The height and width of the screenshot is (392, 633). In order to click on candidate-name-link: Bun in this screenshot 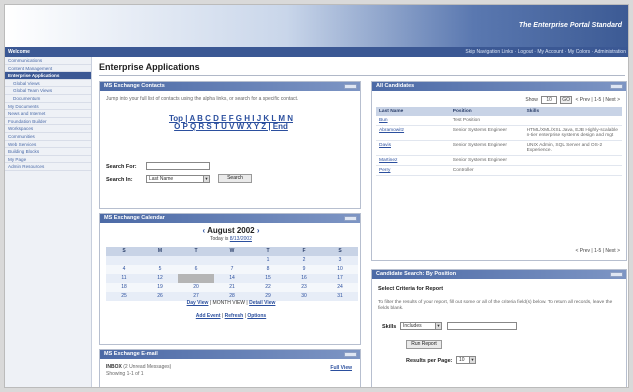, I will do `click(413, 121)`.